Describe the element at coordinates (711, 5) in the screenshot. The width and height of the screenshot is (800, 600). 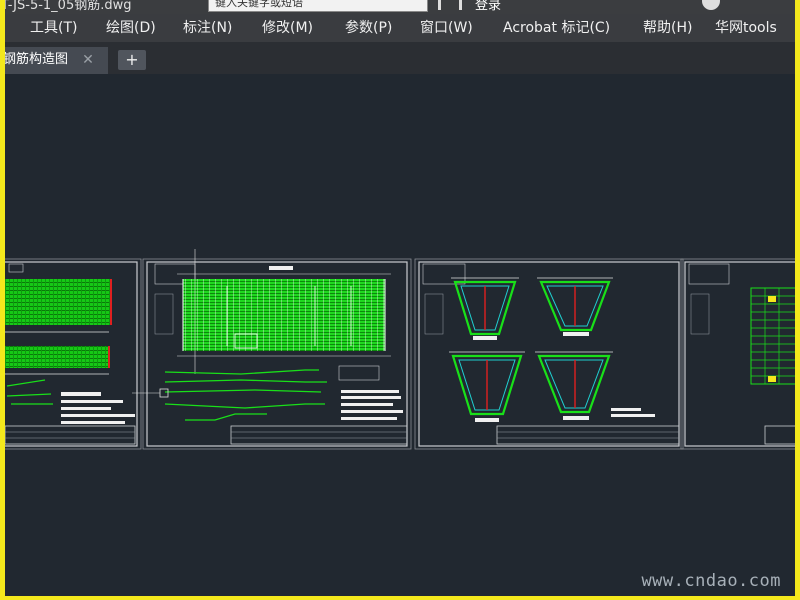
I see `help-icon` at that location.